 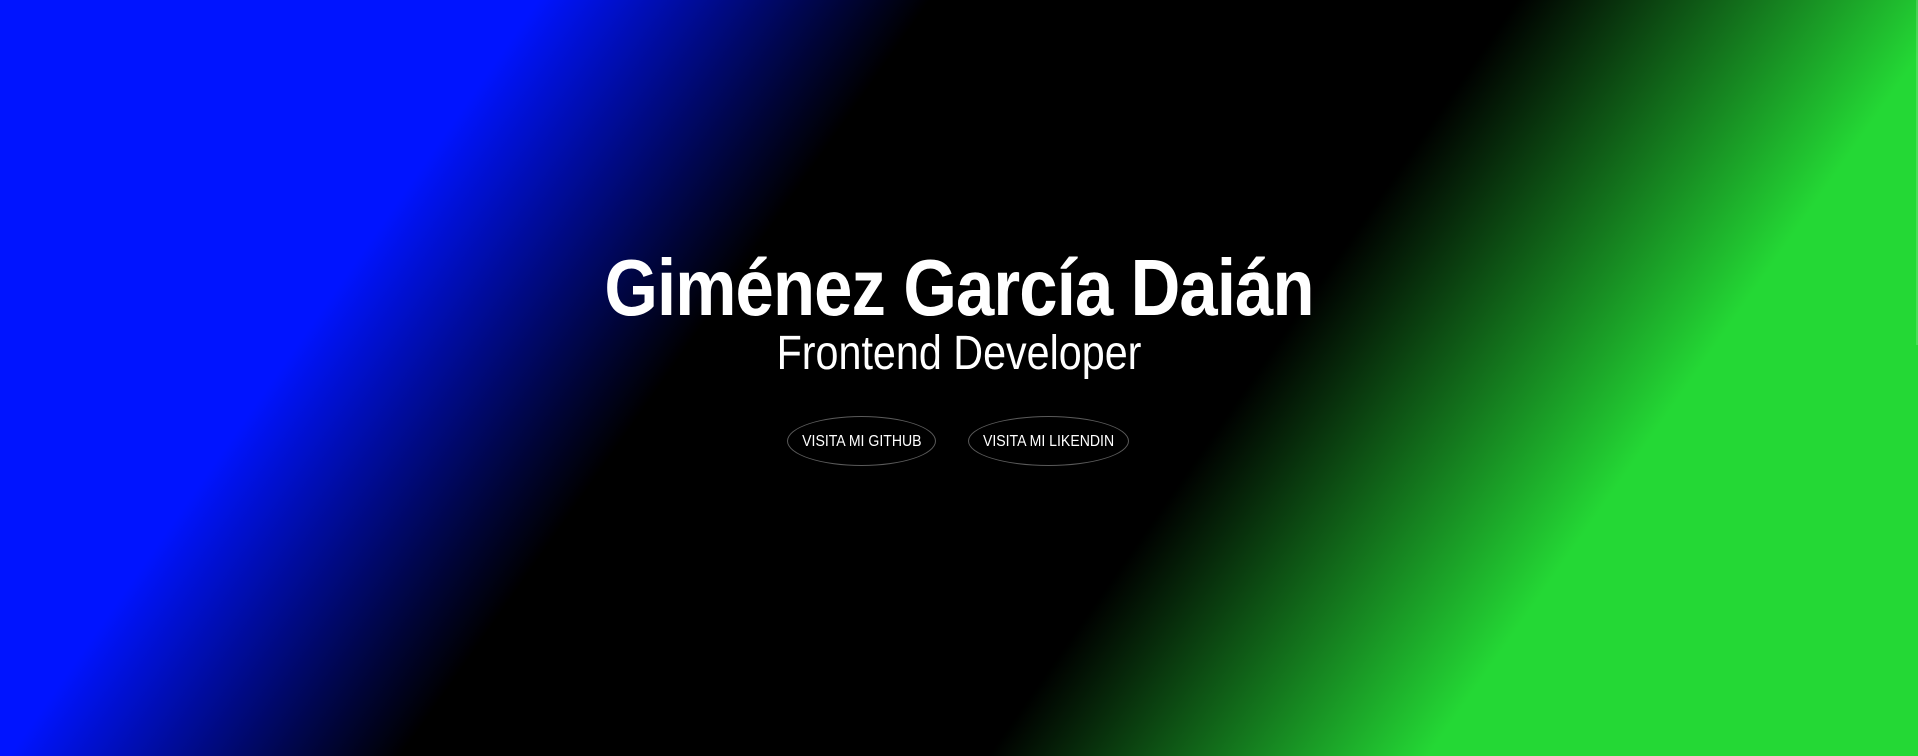 What do you see at coordinates (959, 353) in the screenshot?
I see `subtitle-role: Frontend Developer` at bounding box center [959, 353].